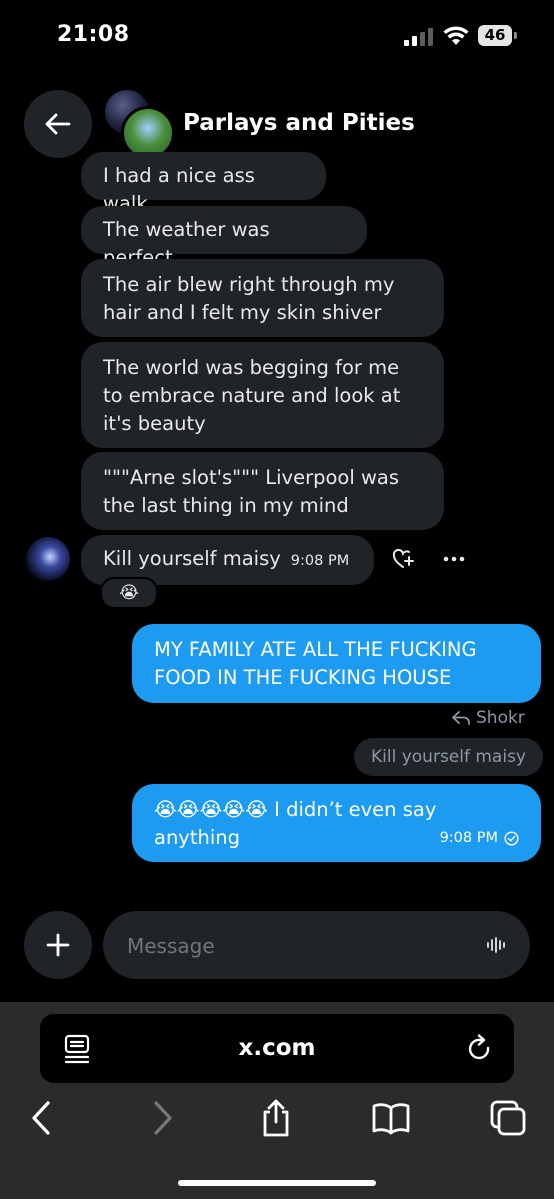  Describe the element at coordinates (277, 1183) in the screenshot. I see `home-indicator` at that location.